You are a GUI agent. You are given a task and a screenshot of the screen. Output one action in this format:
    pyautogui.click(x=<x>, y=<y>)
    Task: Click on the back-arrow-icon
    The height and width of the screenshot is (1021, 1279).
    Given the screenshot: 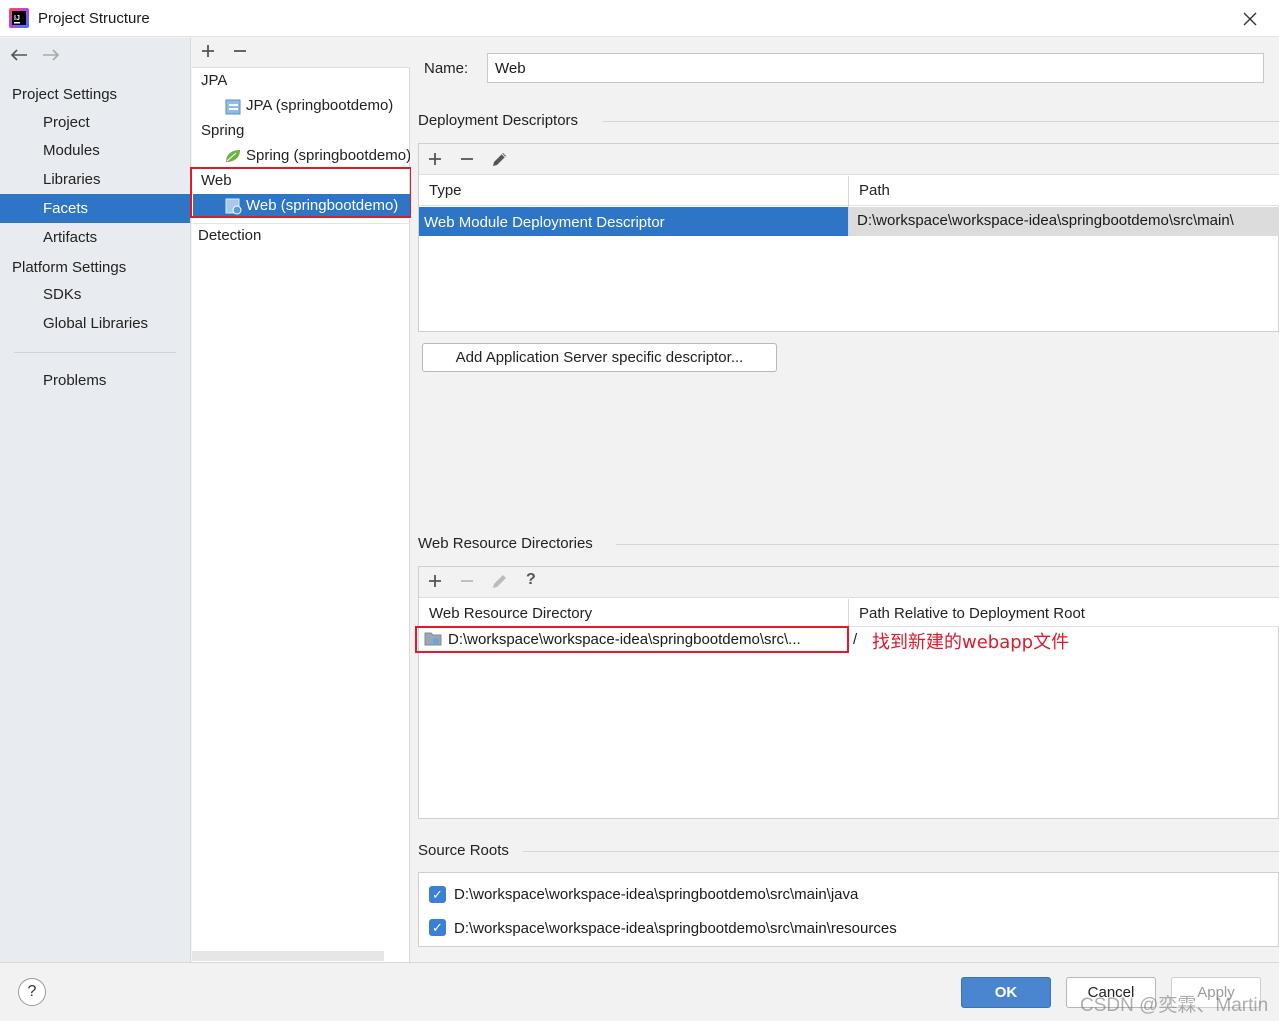 What is the action you would take?
    pyautogui.click(x=19, y=57)
    